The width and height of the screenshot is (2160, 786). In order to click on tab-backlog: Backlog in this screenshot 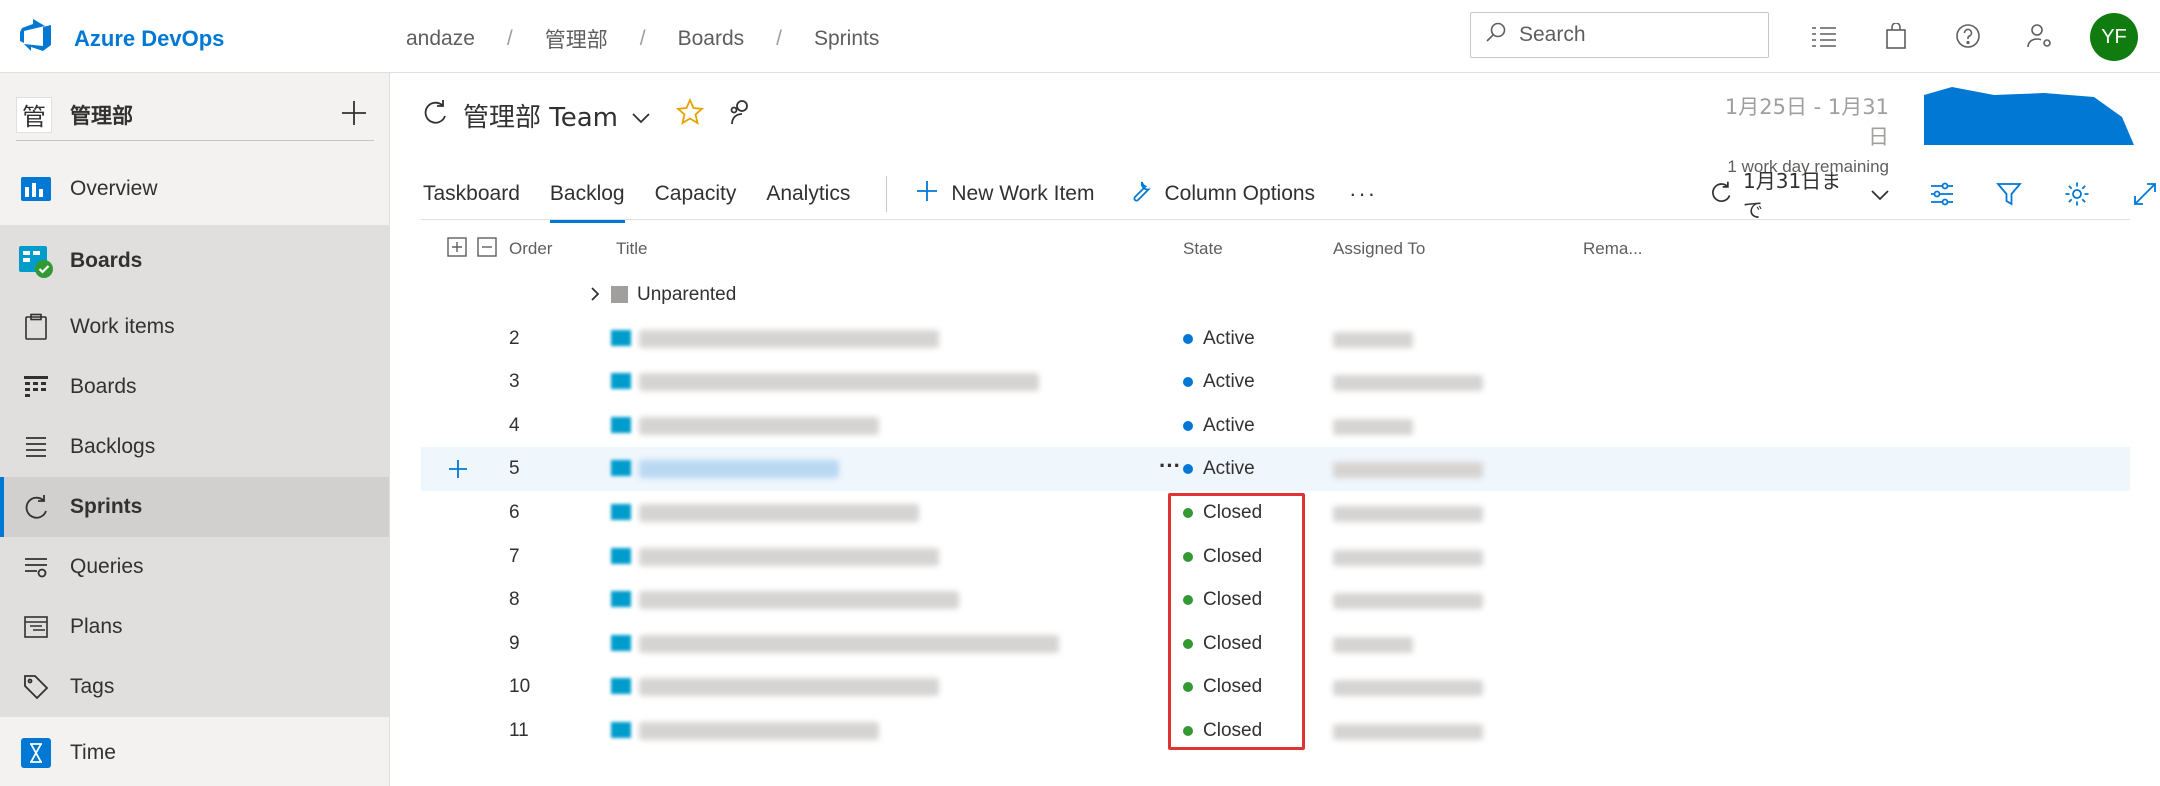, I will do `click(587, 197)`.